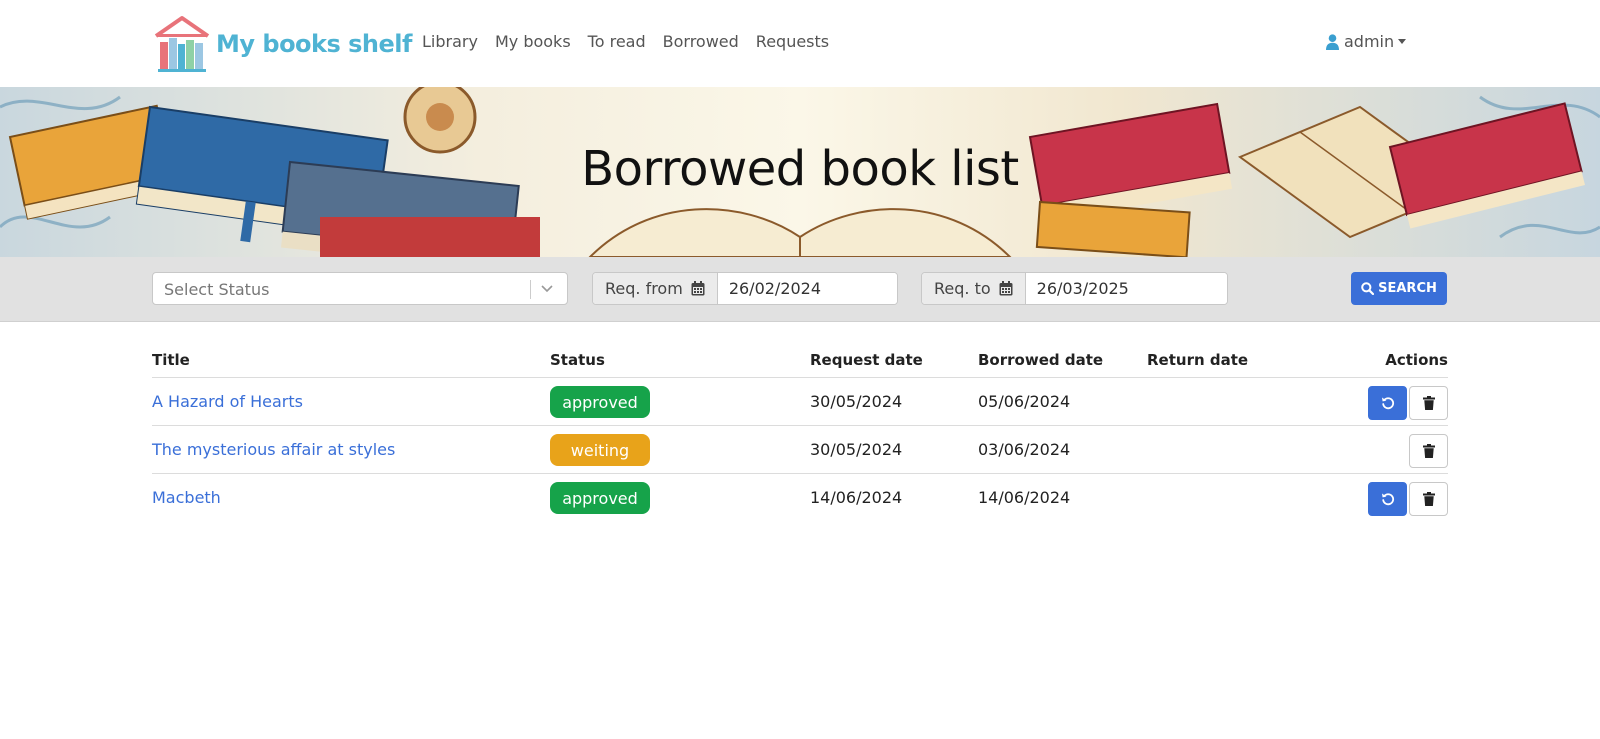 This screenshot has height=739, width=1600. I want to click on borrowed-date-cell: 05/06/2024, so click(1024, 401).